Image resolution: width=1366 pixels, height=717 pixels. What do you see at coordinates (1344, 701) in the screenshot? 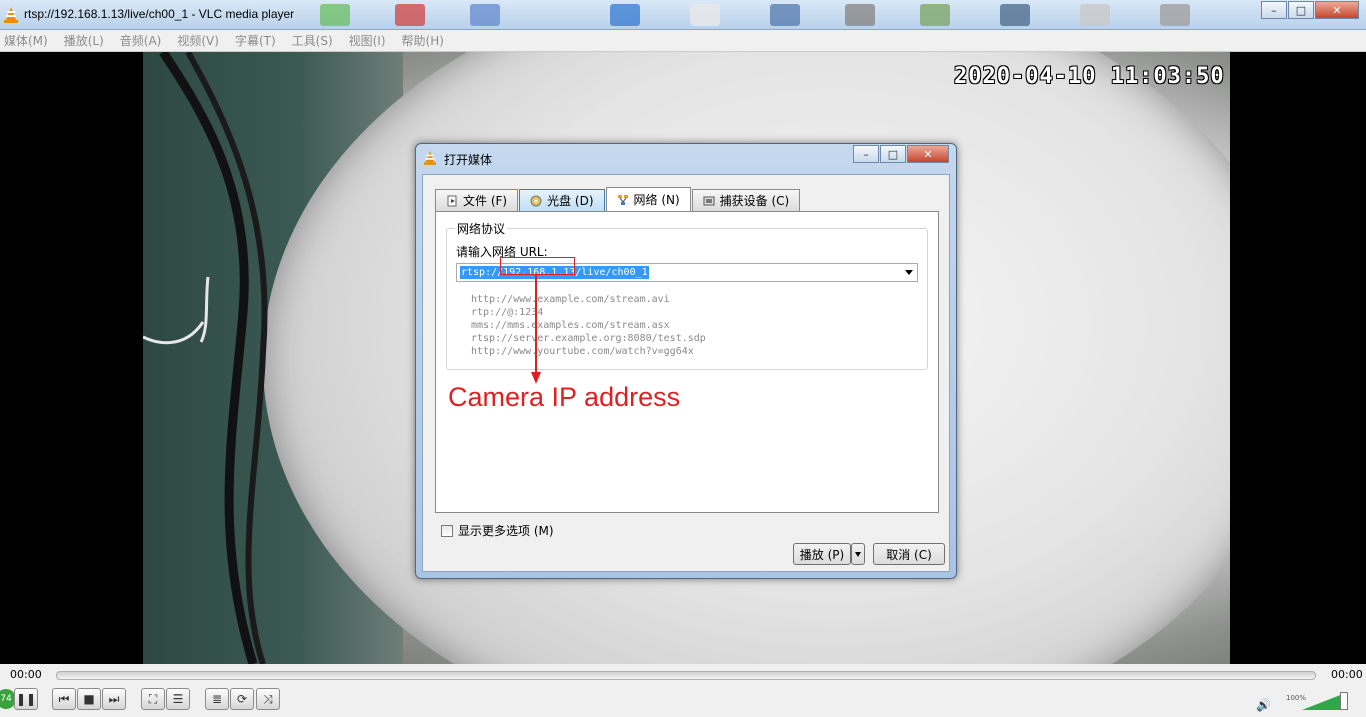
I see `volume-knob` at bounding box center [1344, 701].